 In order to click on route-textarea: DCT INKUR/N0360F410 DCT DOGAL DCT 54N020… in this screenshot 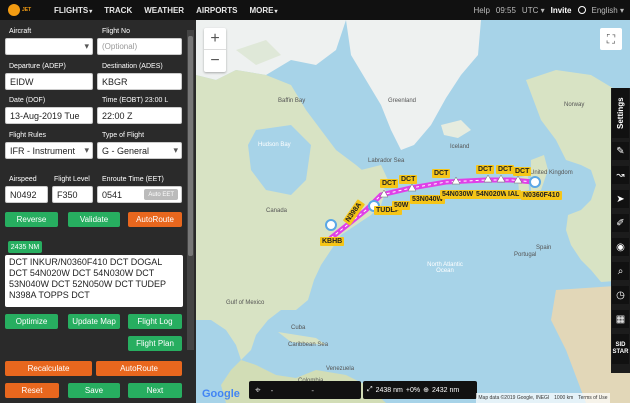, I will do `click(94, 281)`.